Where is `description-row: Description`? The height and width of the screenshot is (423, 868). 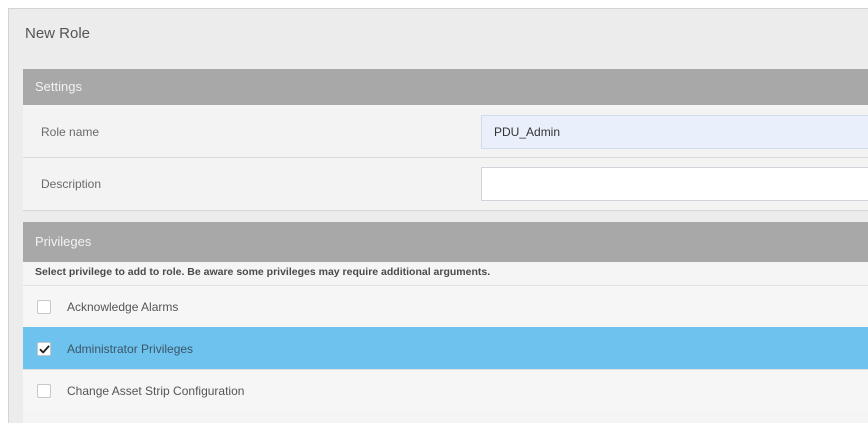 description-row: Description is located at coordinates (445, 184).